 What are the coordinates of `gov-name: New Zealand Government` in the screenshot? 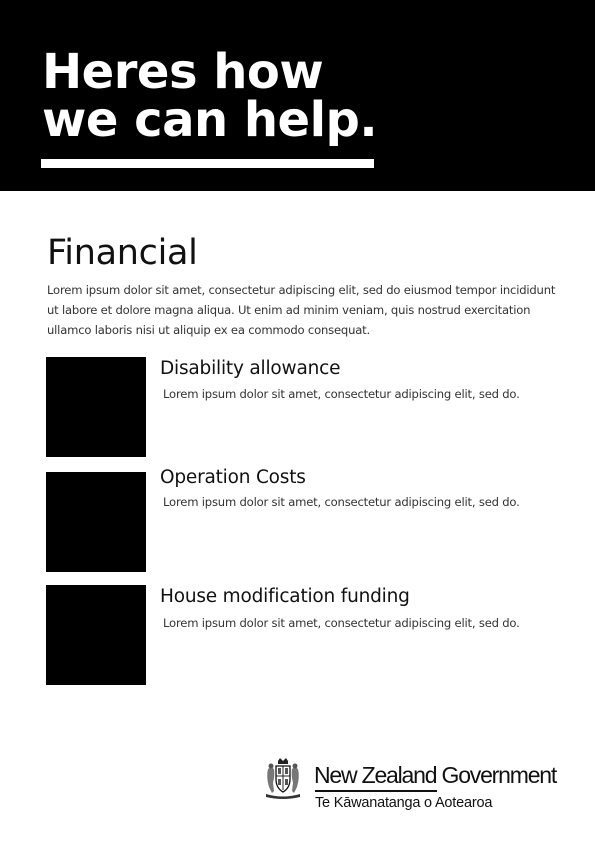 It's located at (435, 775).